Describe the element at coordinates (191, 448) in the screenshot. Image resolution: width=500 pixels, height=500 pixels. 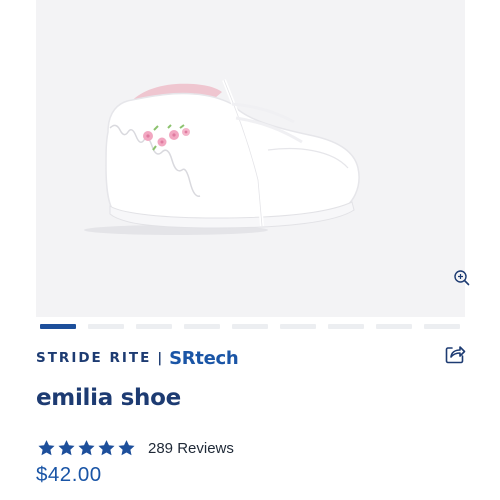
I see `reviews-link: 289 Reviews` at that location.